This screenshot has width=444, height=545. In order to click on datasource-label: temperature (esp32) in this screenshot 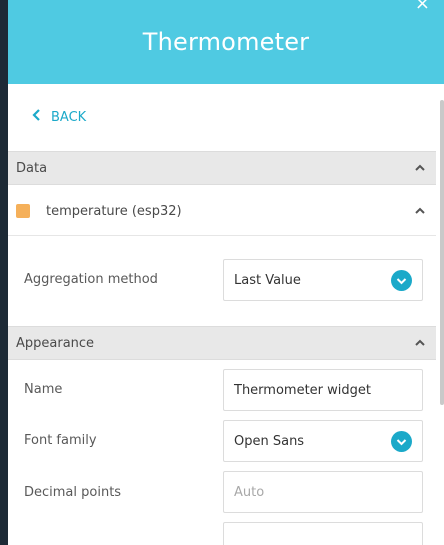, I will do `click(114, 211)`.